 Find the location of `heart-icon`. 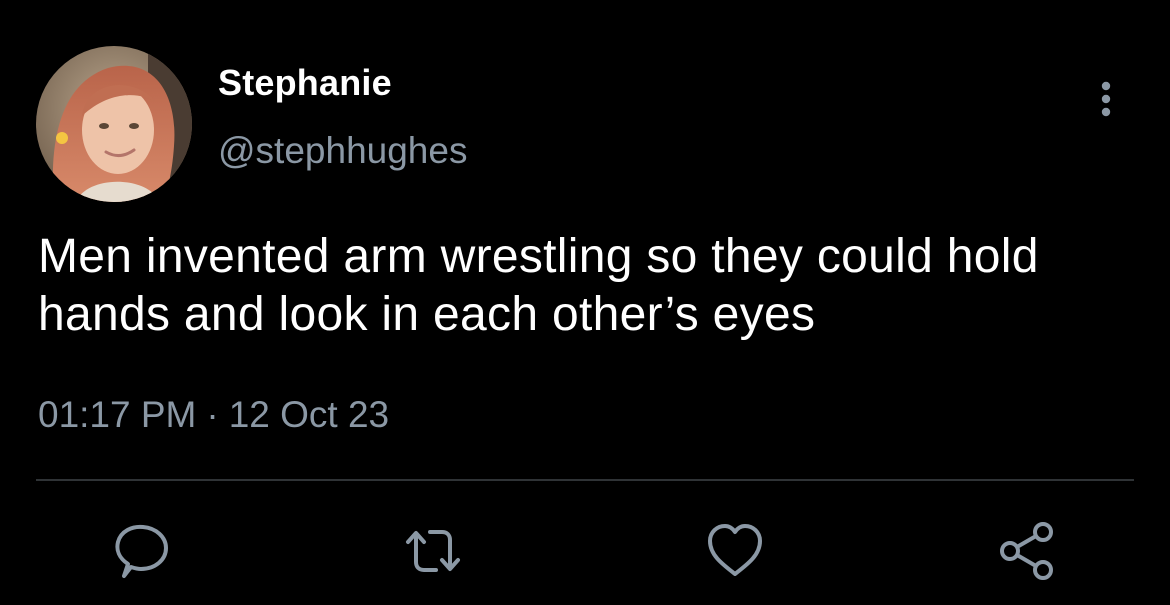

heart-icon is located at coordinates (735, 550).